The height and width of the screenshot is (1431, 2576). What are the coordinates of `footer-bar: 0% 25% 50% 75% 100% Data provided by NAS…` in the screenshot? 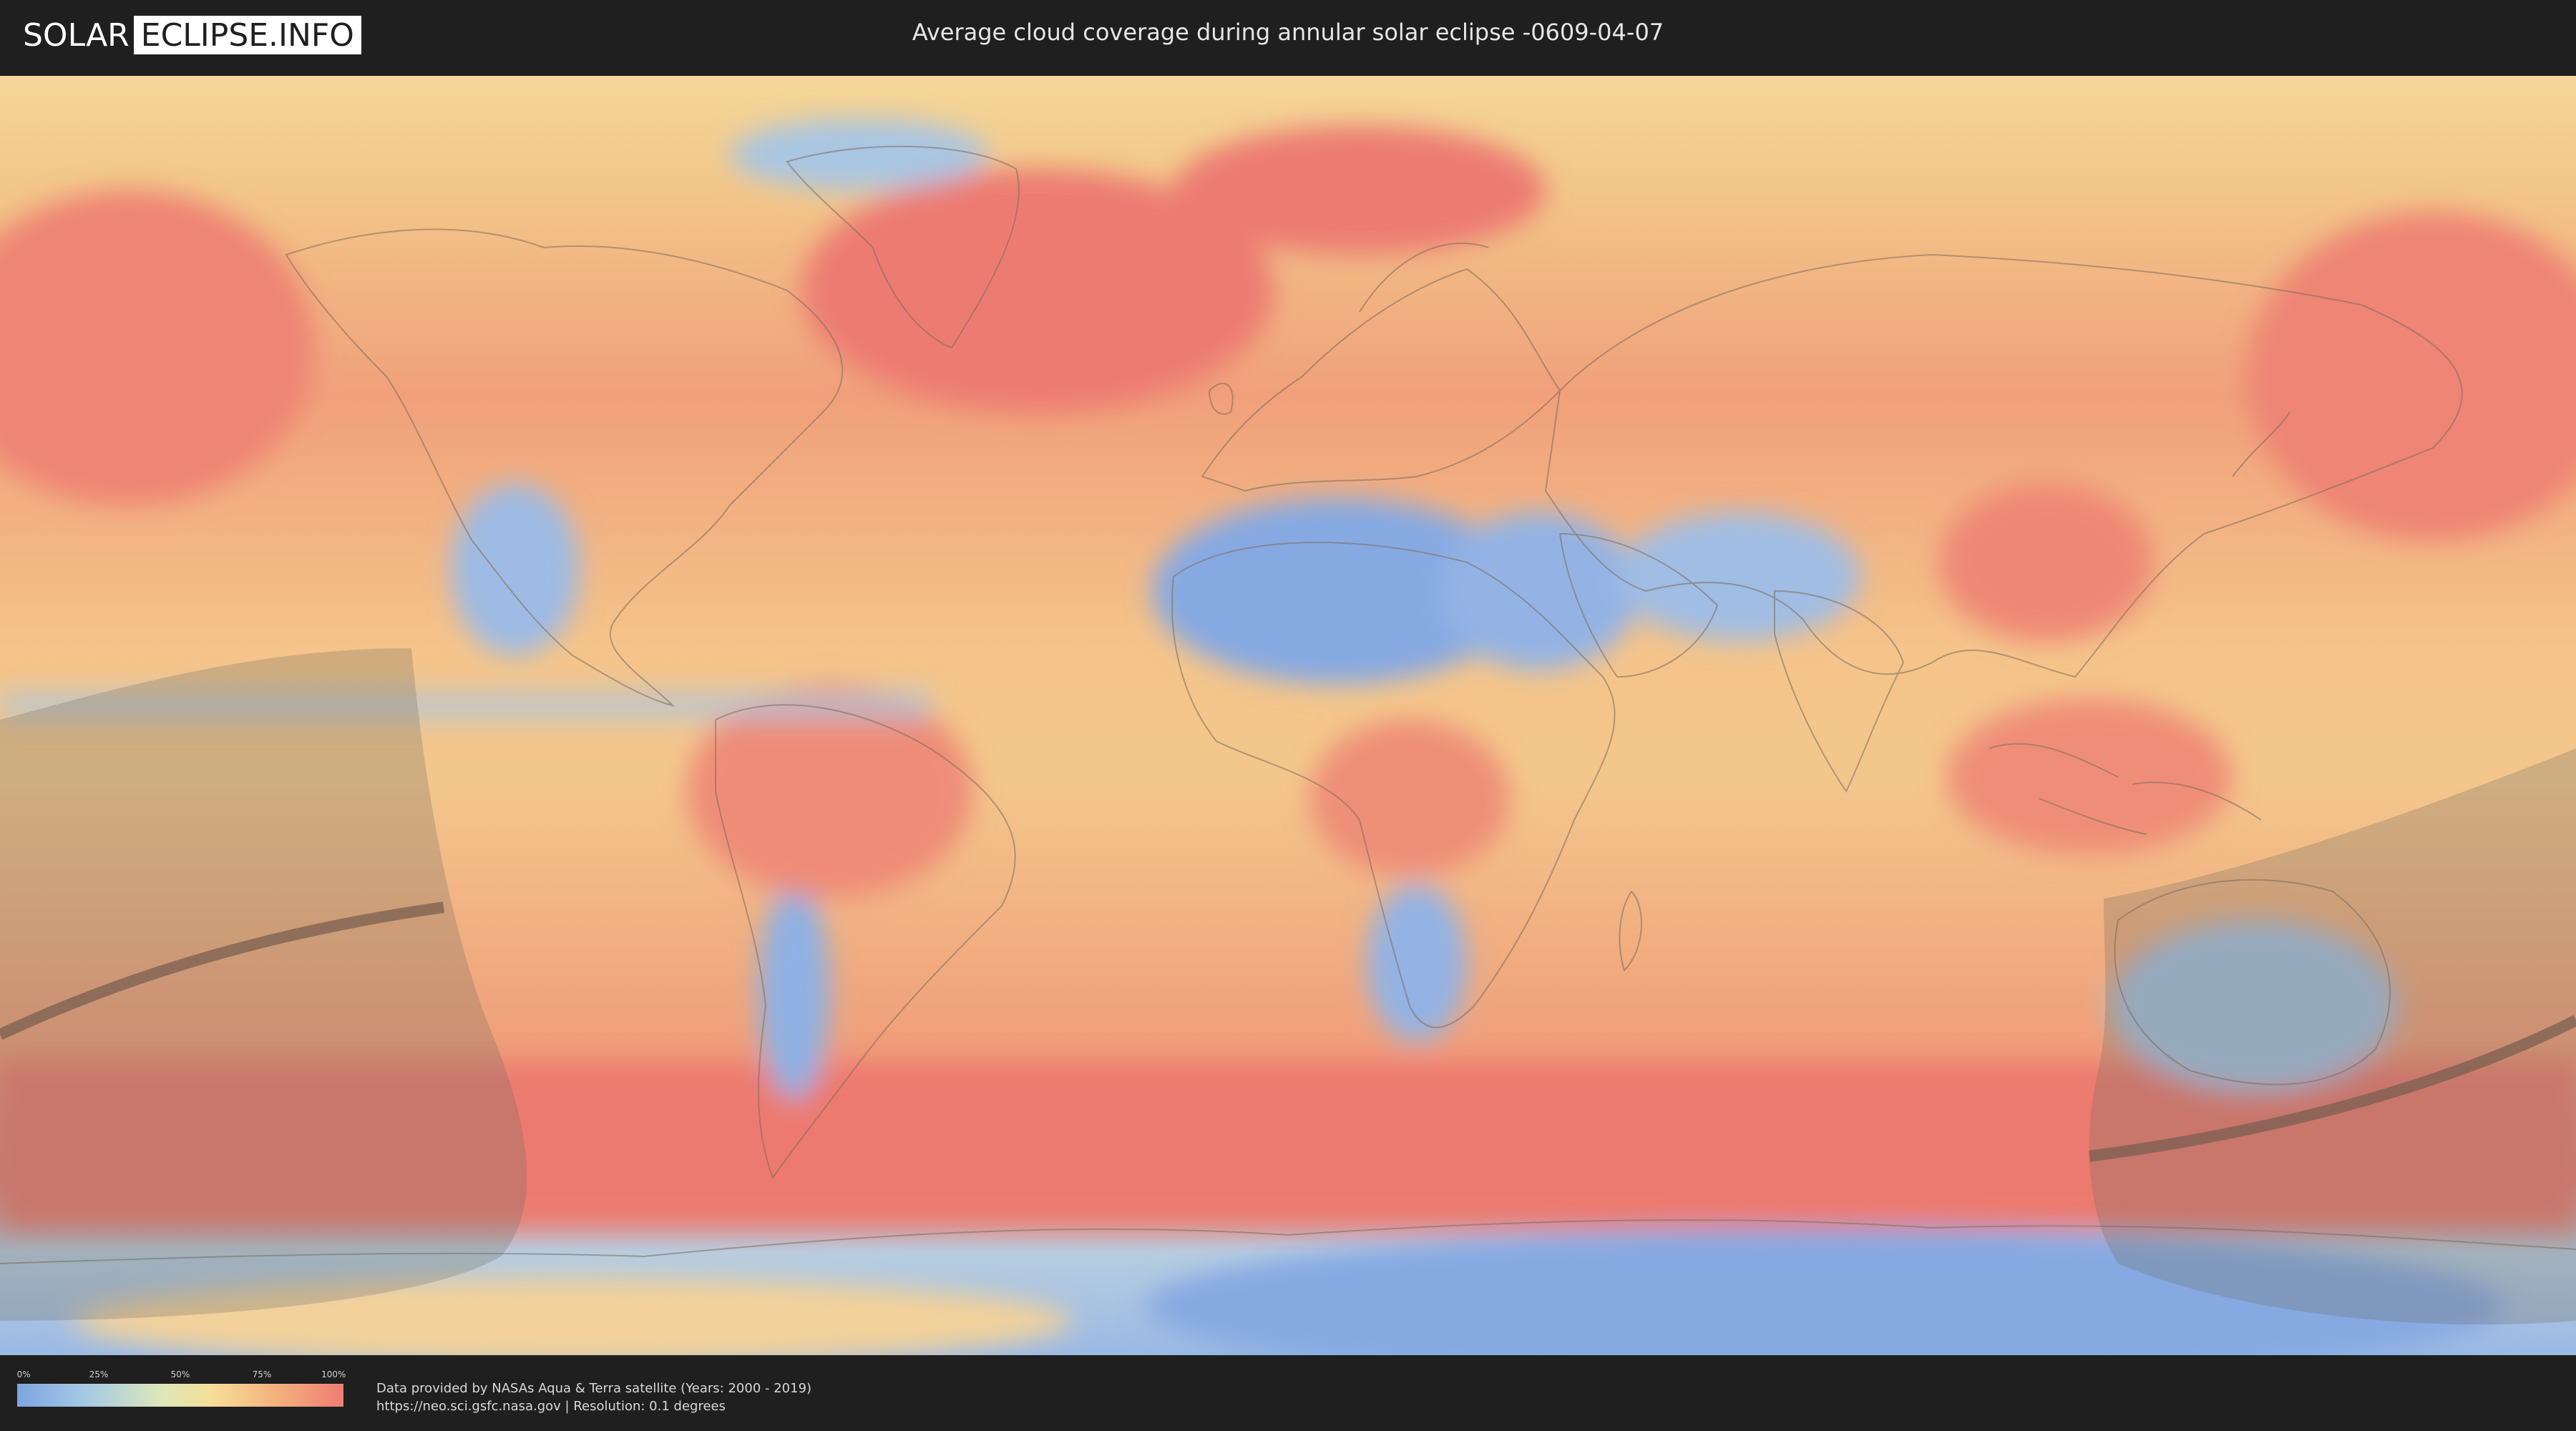 It's located at (1288, 1393).